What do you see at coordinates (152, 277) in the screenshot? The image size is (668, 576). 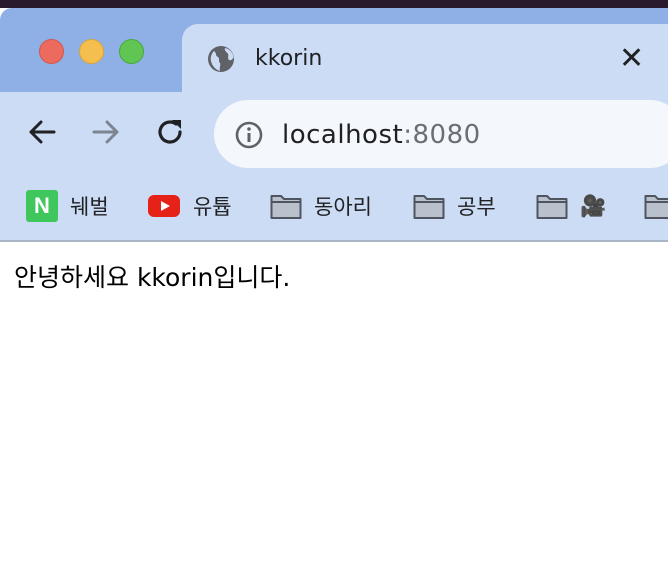 I see `page-content-text: 안녕하세요 kkorin입니다.` at bounding box center [152, 277].